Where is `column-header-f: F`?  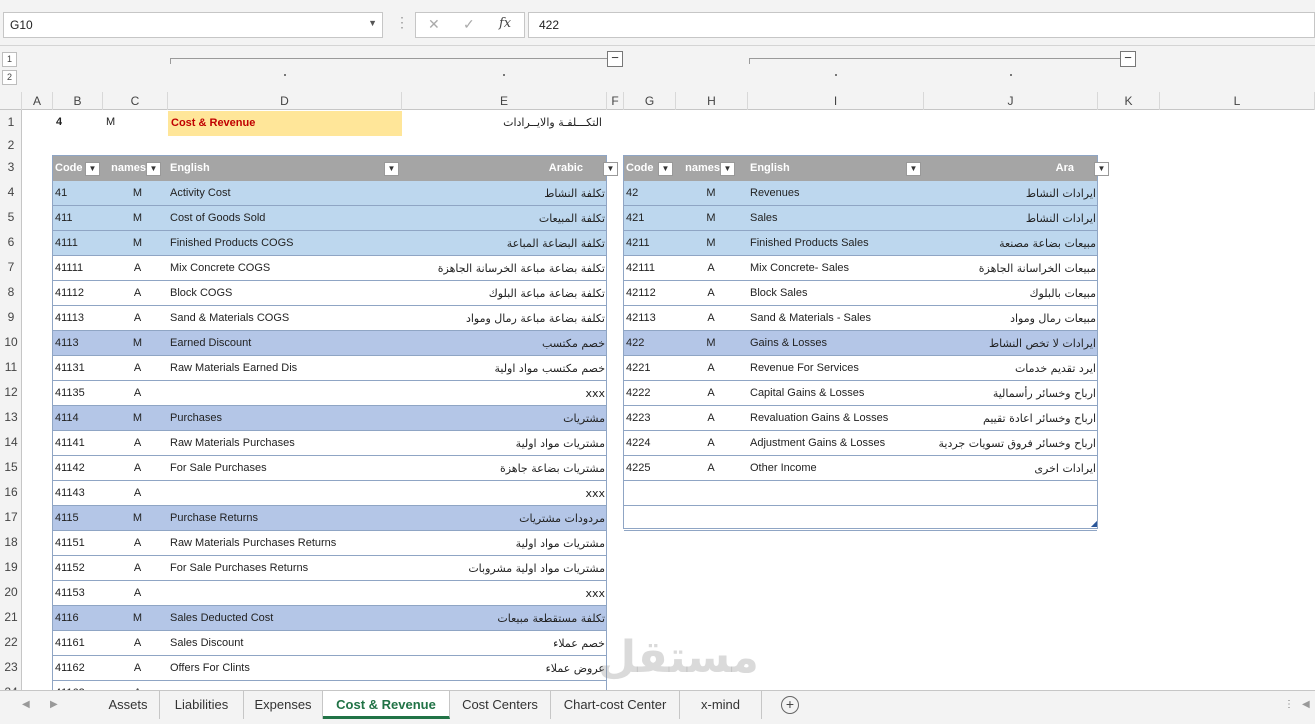 column-header-f: F is located at coordinates (615, 101).